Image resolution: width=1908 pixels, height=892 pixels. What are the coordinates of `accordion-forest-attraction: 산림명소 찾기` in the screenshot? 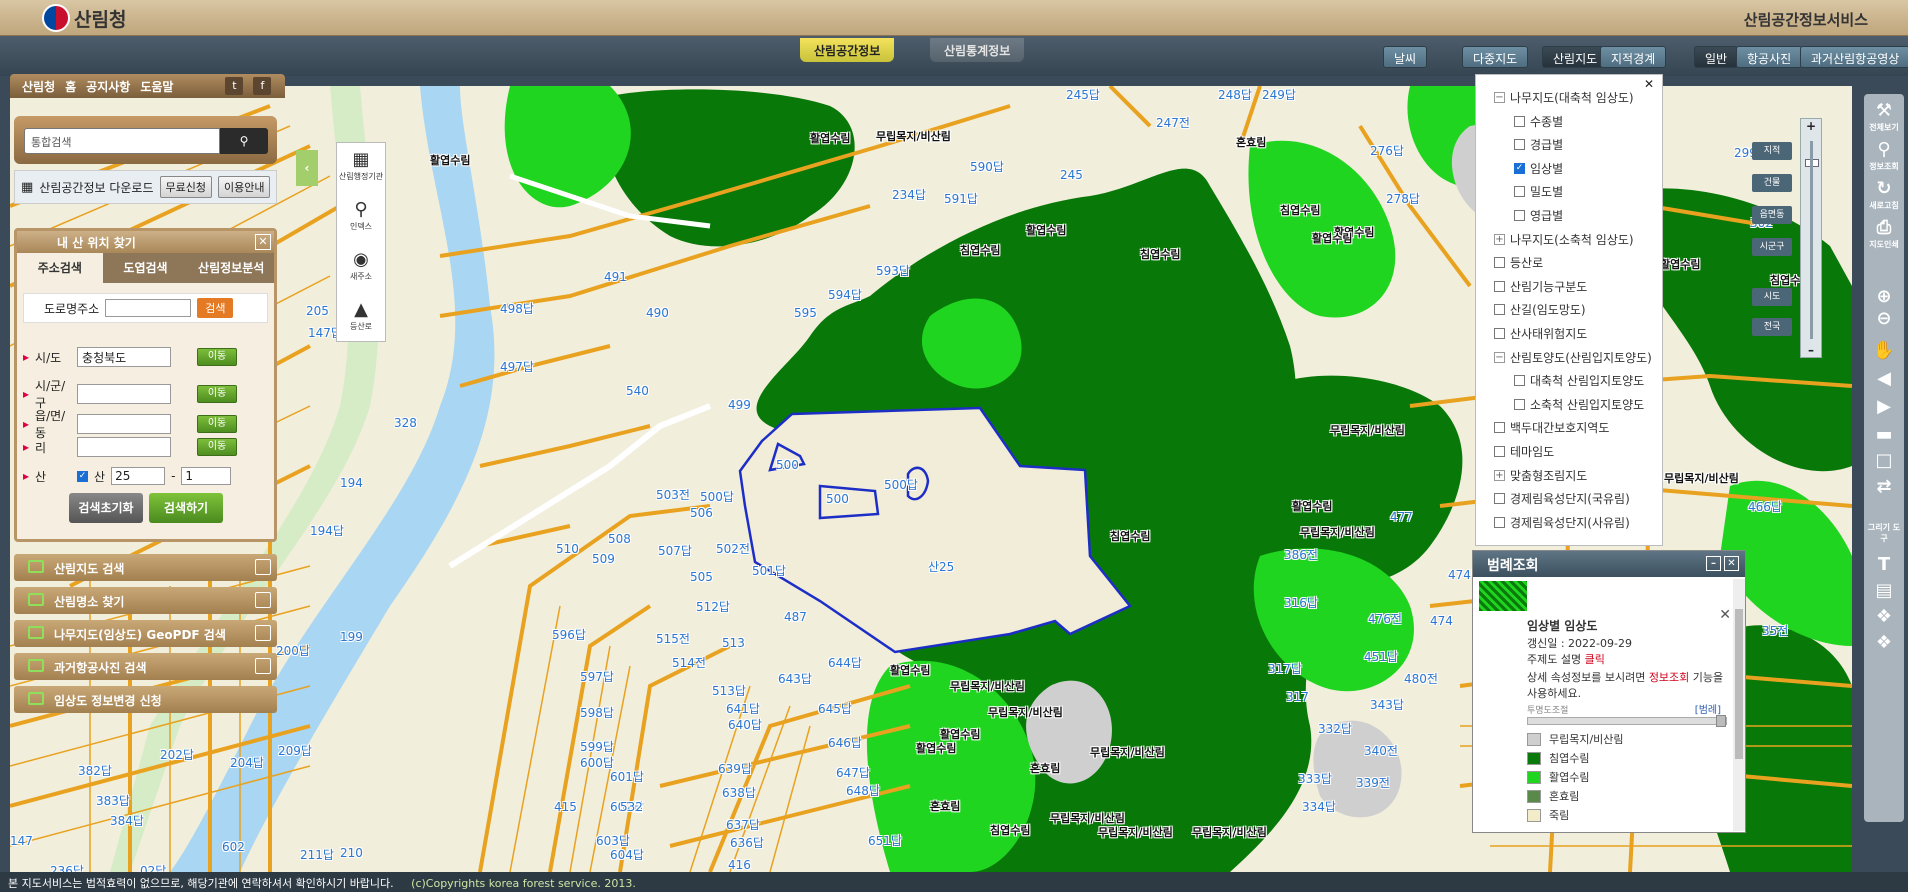 It's located at (145, 600).